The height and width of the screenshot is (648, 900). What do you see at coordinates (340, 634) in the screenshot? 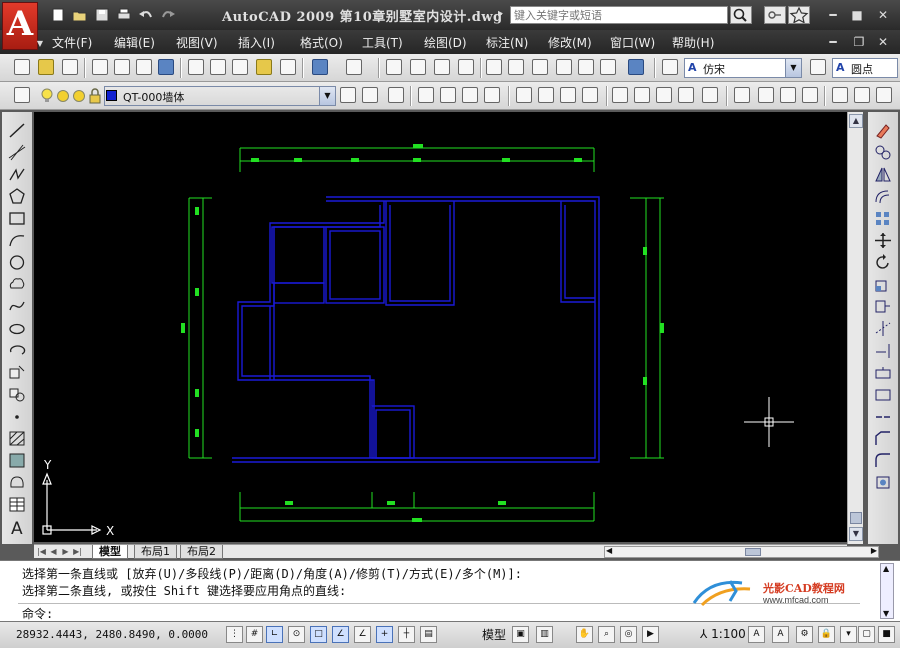
I see `object-snap-tracking-button: ∠` at bounding box center [340, 634].